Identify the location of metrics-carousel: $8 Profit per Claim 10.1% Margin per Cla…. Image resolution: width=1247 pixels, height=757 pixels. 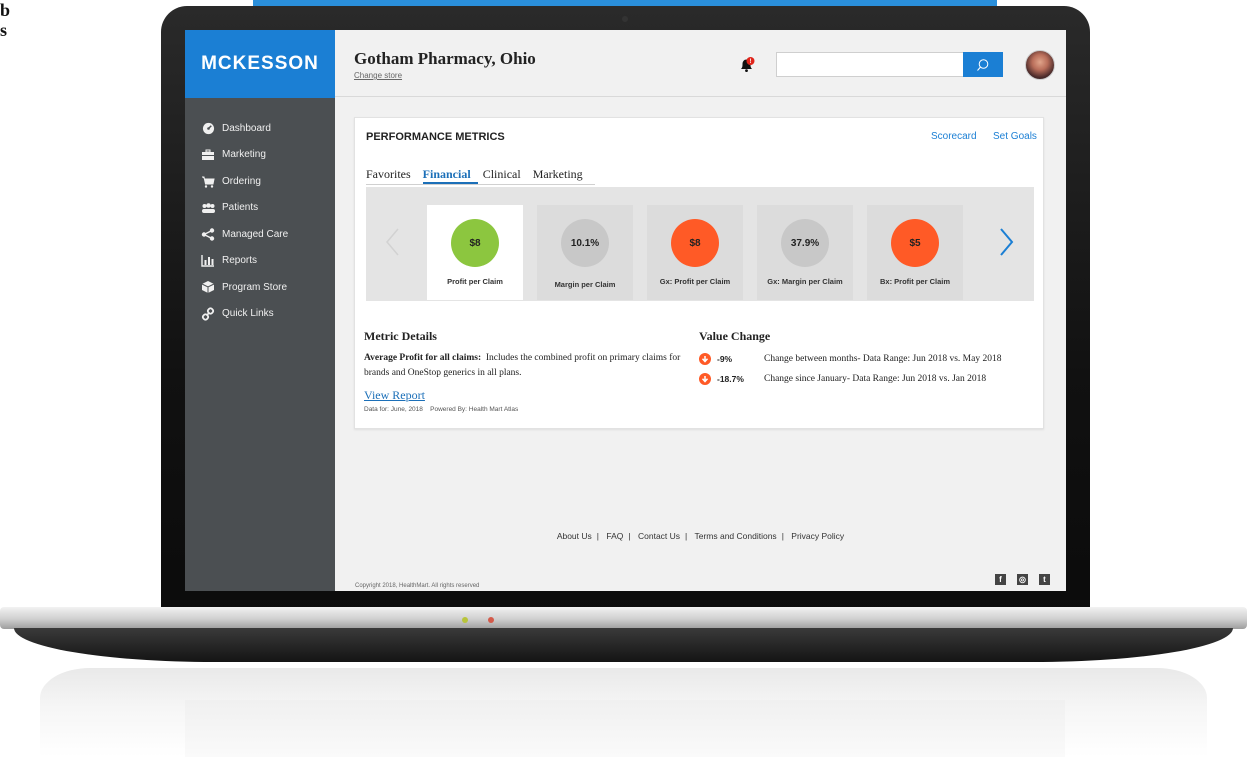
(700, 244).